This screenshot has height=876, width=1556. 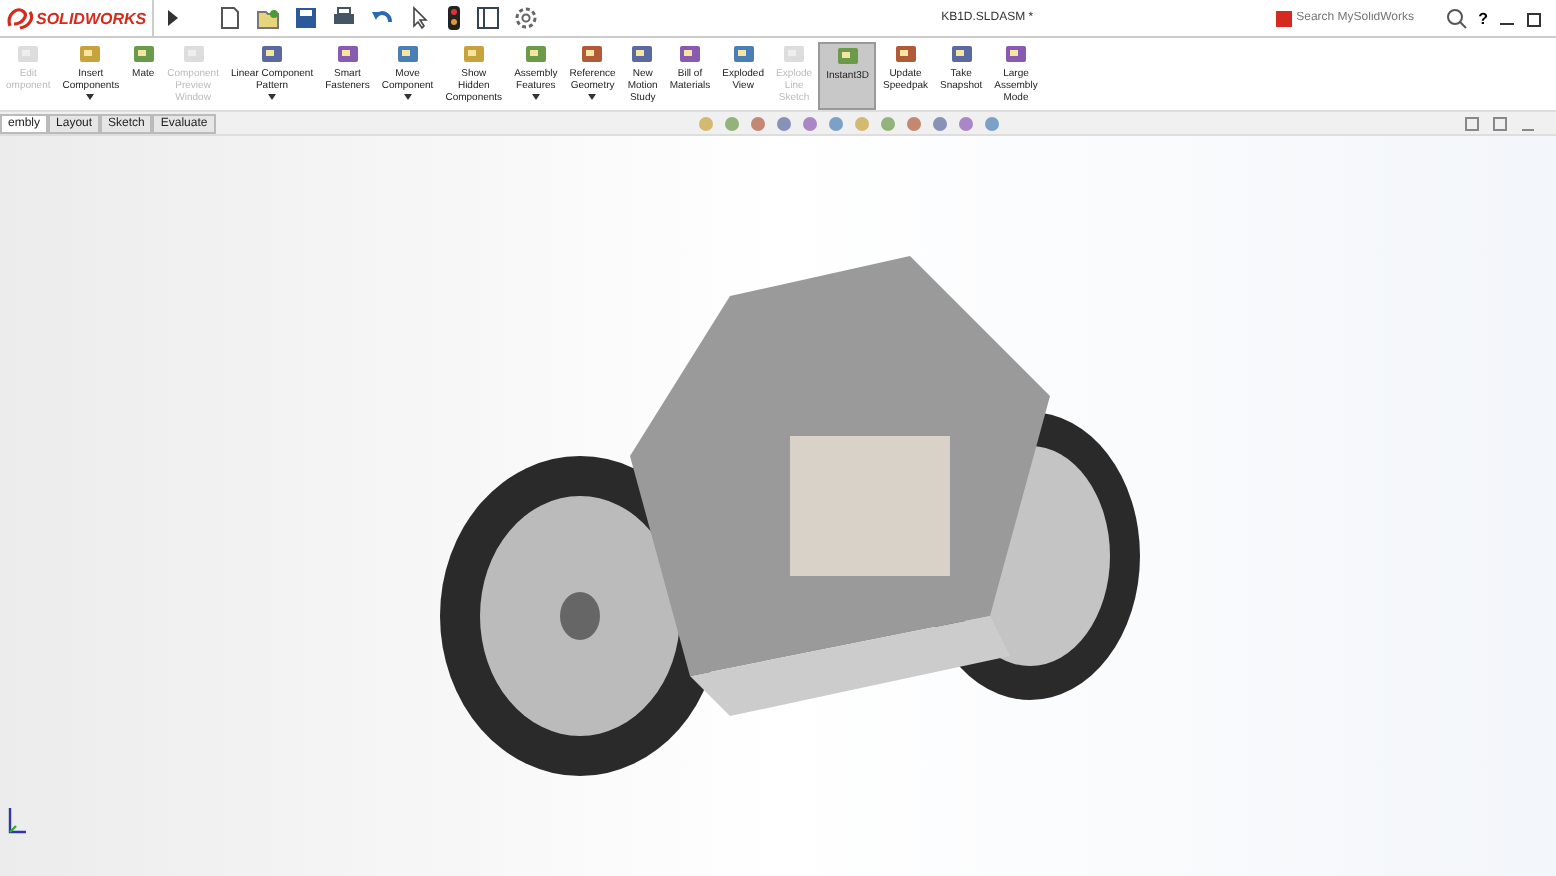 I want to click on solidworks-mark-icon, so click(x=1284, y=18).